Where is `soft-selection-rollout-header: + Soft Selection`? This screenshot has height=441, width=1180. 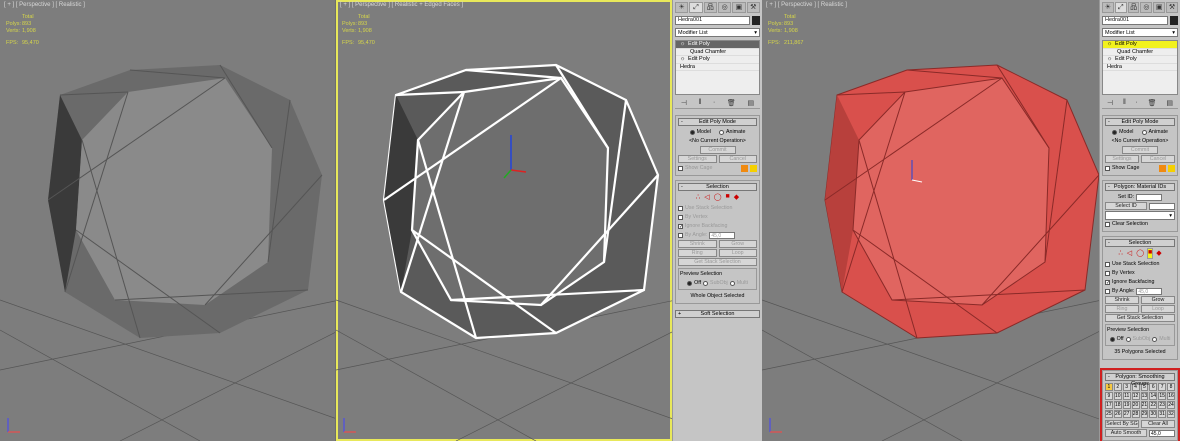 soft-selection-rollout-header: + Soft Selection is located at coordinates (717, 314).